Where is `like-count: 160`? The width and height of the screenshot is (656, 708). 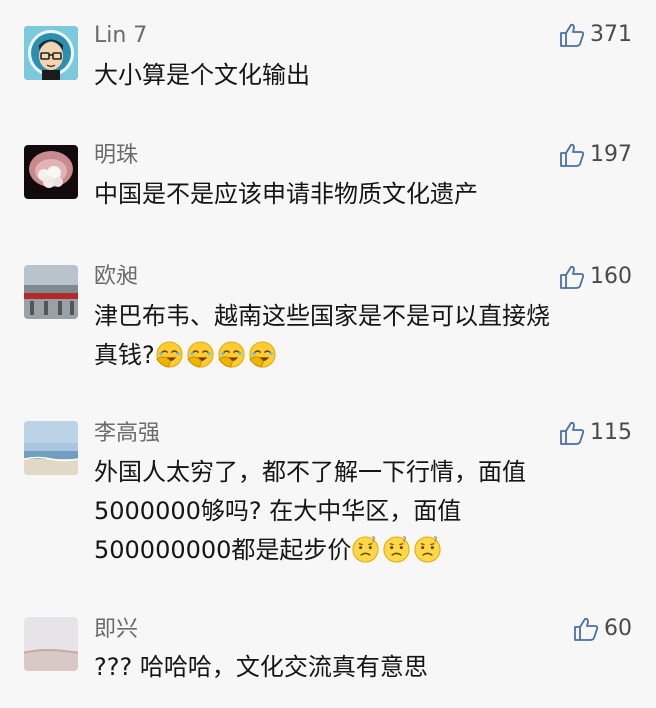
like-count: 160 is located at coordinates (611, 276).